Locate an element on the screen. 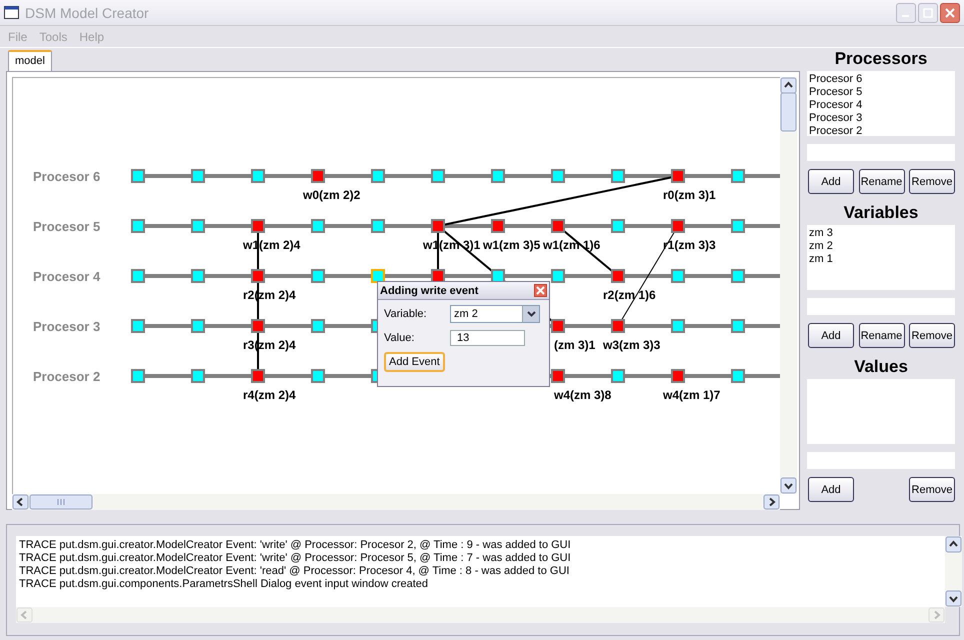 The width and height of the screenshot is (964, 640). add-event-button: Add Event is located at coordinates (414, 362).